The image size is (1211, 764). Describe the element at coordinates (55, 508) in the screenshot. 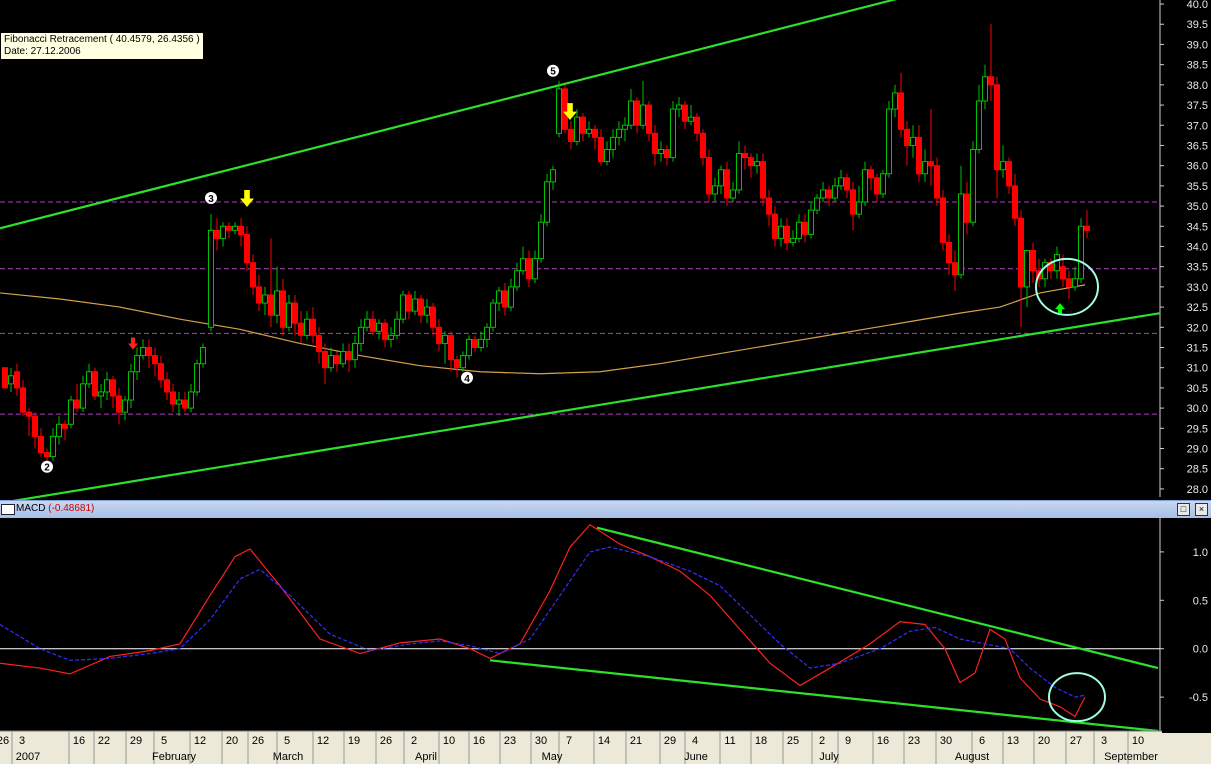

I see `macd-panel-title: MACD (-0.48681)` at that location.